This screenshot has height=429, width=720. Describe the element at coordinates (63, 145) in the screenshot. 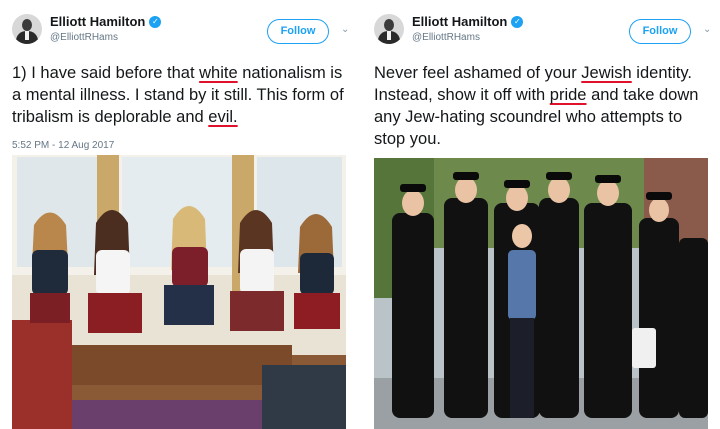

I see `tweet-timestamp: 5:52 PM - 12 Aug 2017` at that location.